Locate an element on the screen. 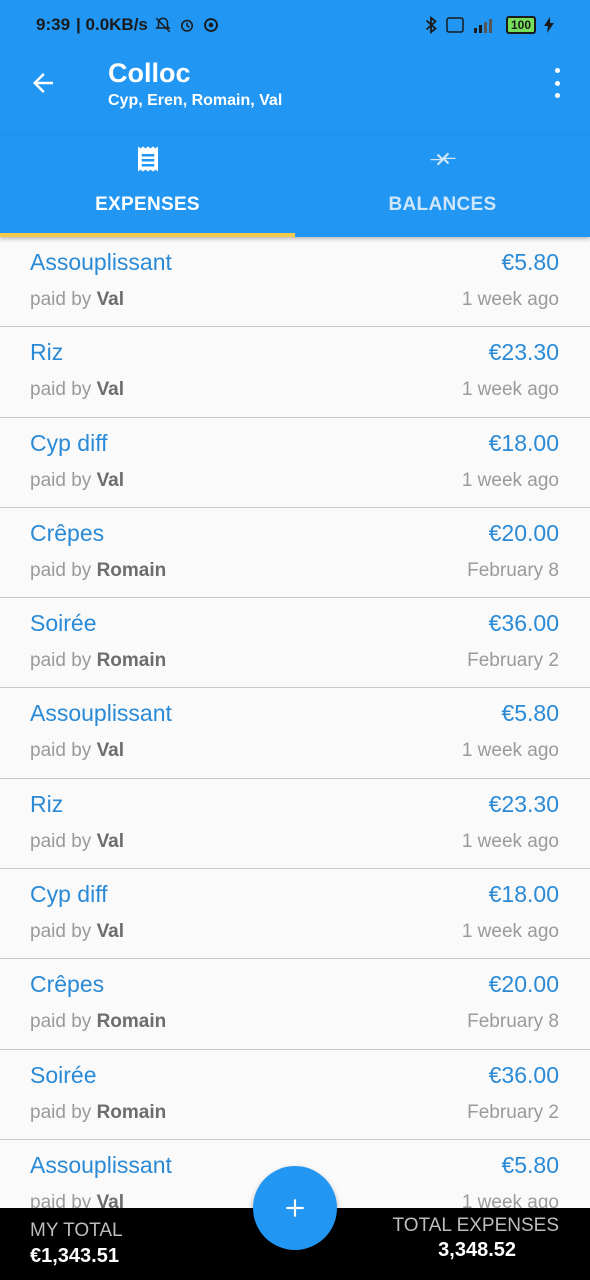 The width and height of the screenshot is (590, 1280). notifications-off-icon is located at coordinates (163, 25).